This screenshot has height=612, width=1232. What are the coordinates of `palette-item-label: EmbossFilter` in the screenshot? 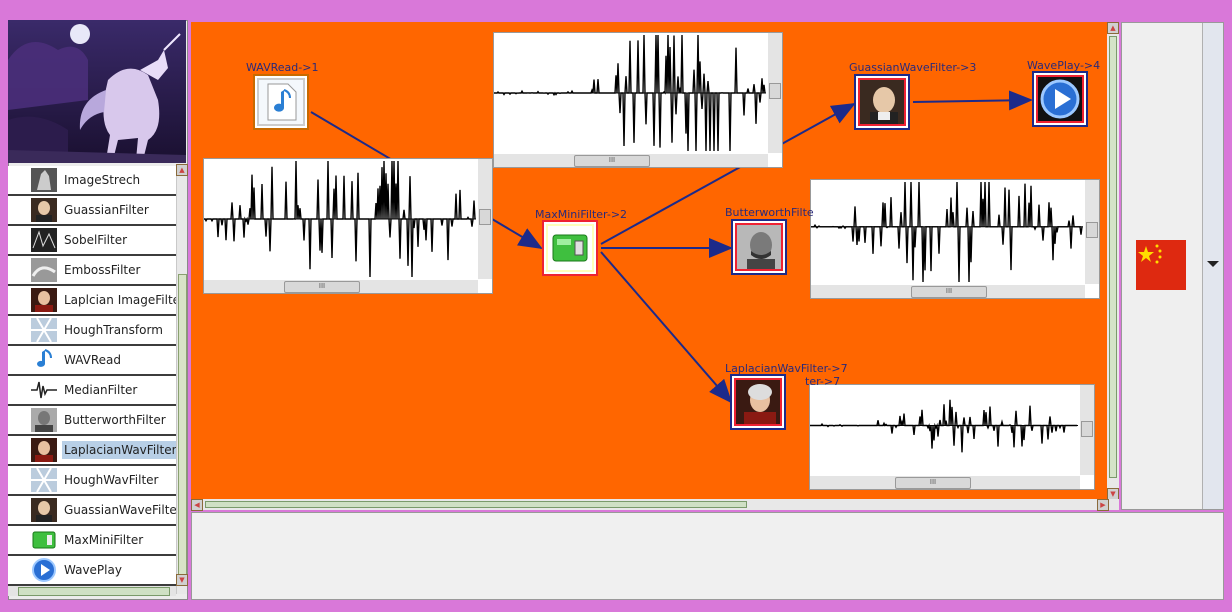 It's located at (102, 270).